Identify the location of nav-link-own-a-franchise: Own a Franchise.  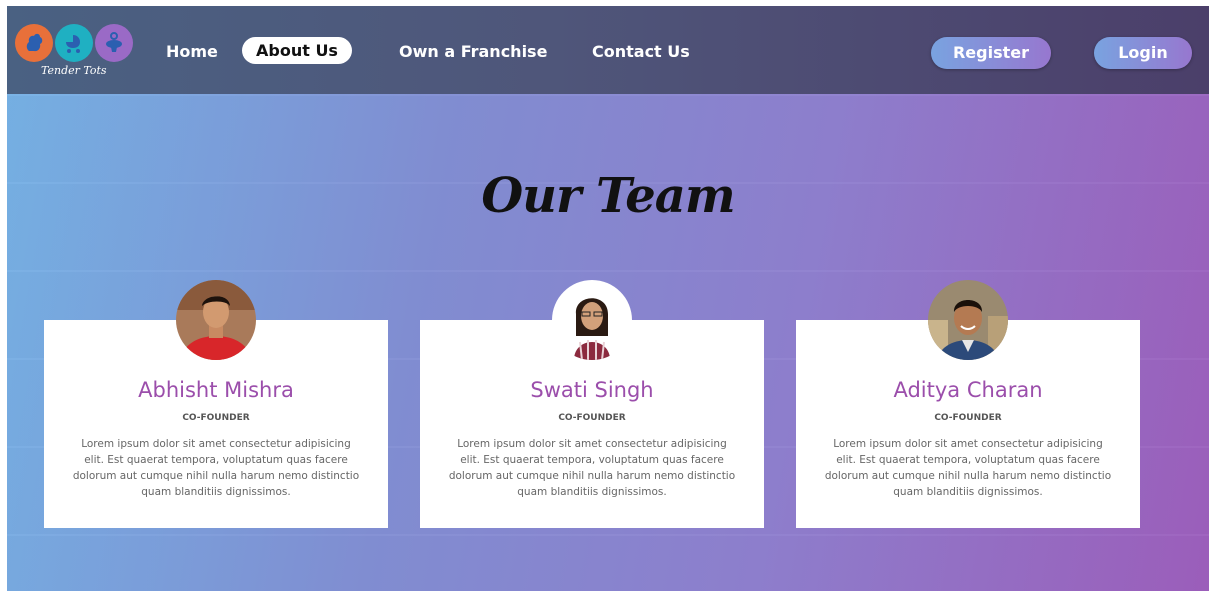
(473, 52).